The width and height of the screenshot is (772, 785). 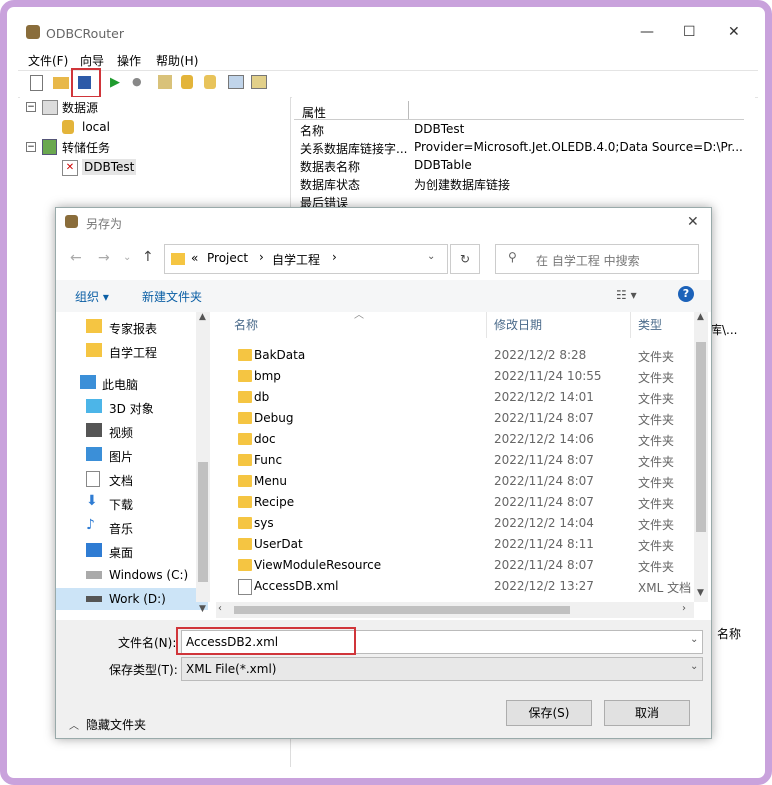 I want to click on filename-dropdown-icon: ⌄, so click(x=694, y=639).